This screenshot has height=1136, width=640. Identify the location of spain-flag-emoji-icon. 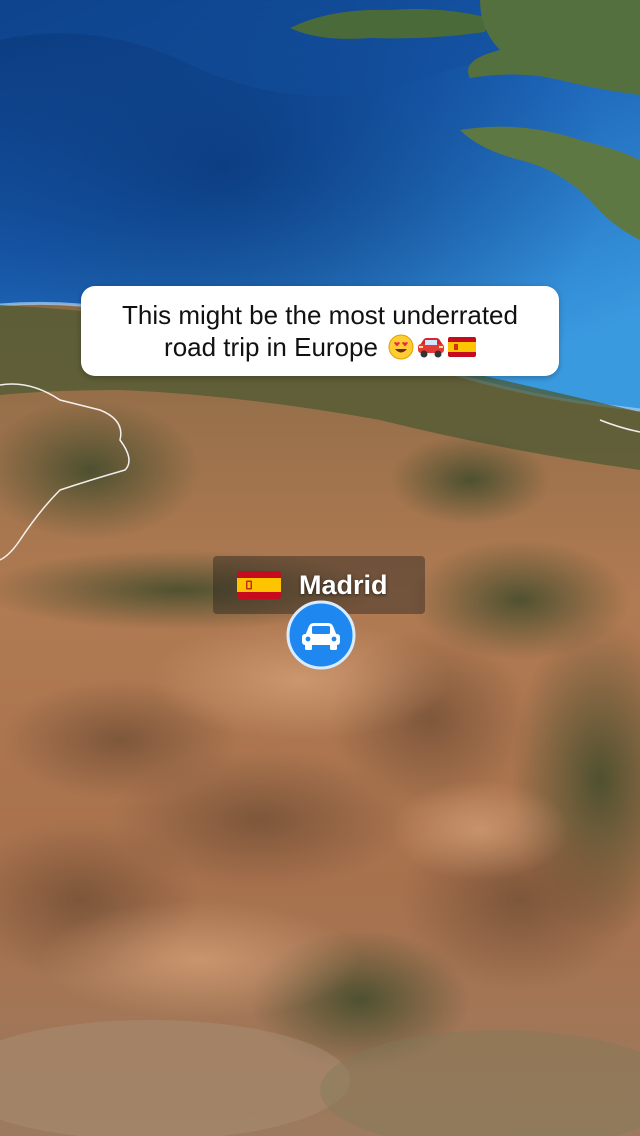
(461, 347).